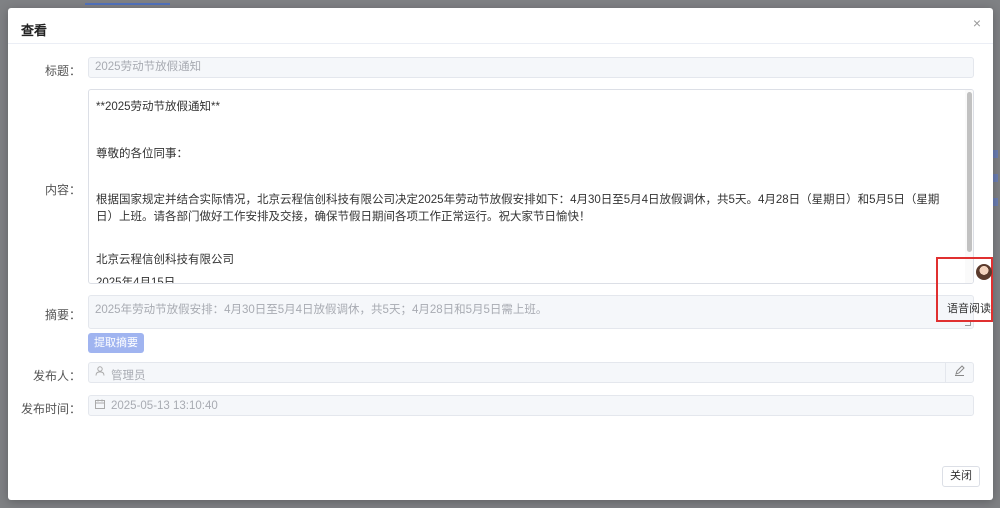 Image resolution: width=1000 pixels, height=508 pixels. Describe the element at coordinates (531, 67) in the screenshot. I see `title-input: 2025劳动节放假通知` at that location.